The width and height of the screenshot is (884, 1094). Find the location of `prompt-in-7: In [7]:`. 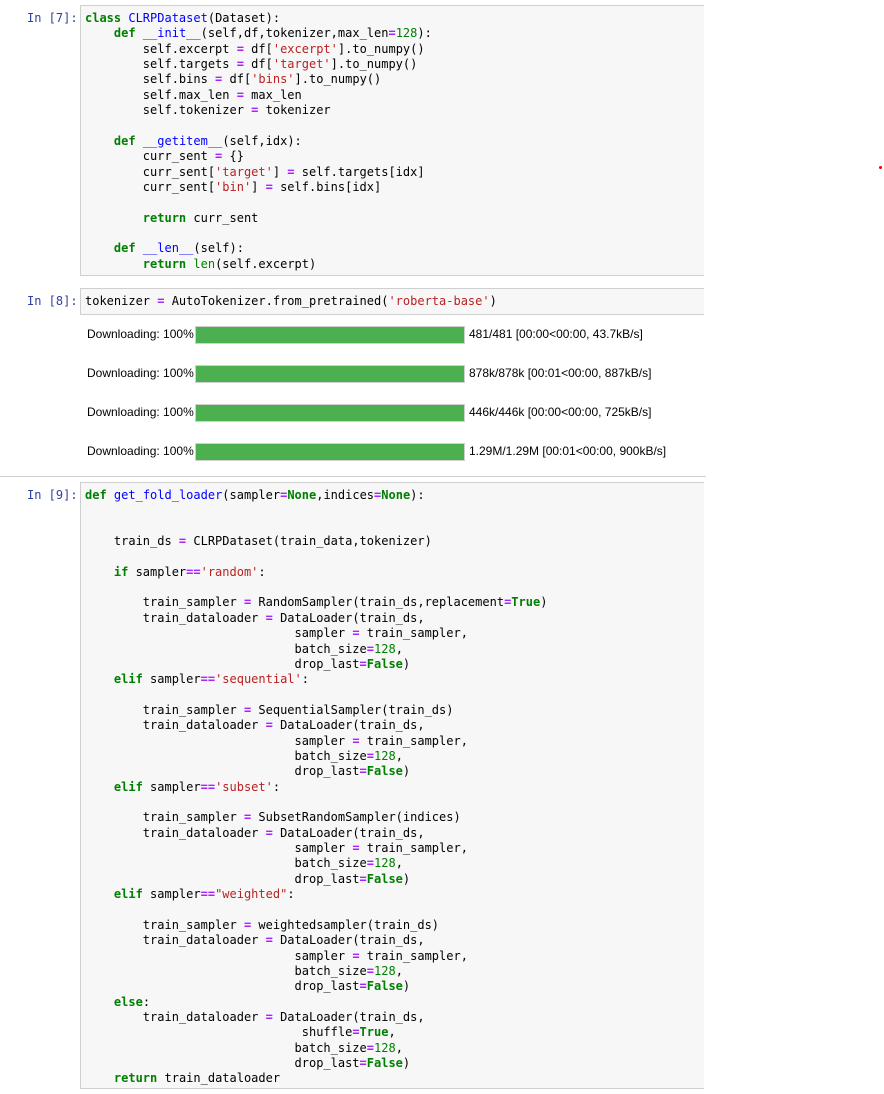

prompt-in-7: In [7]: is located at coordinates (52, 18).